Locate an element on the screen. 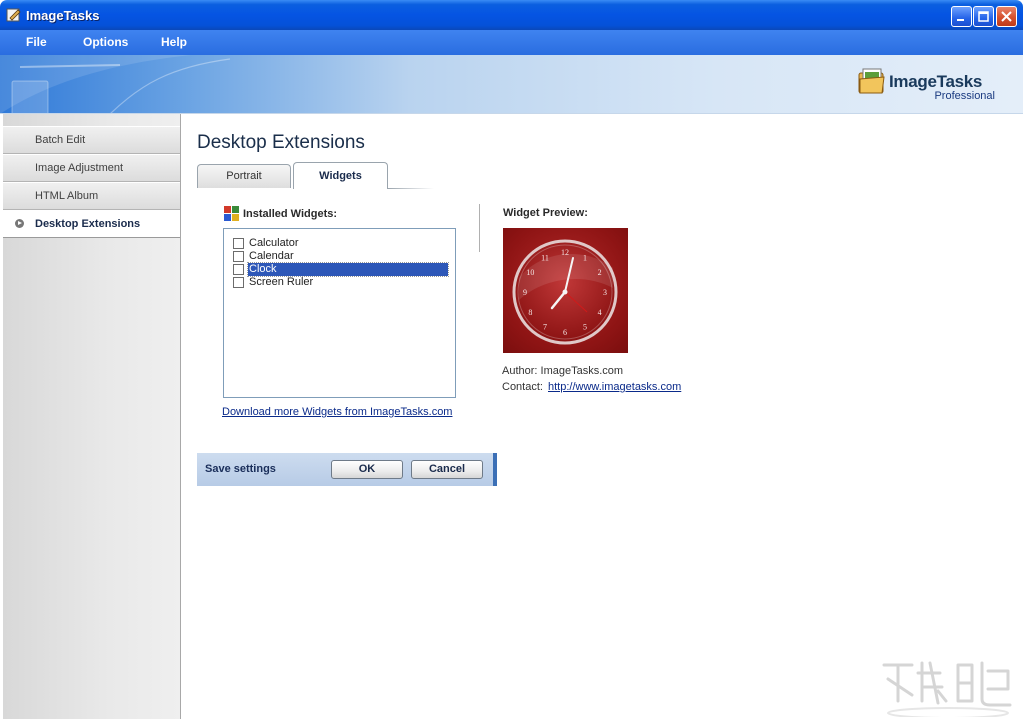  list-item: Calculator is located at coordinates (266, 243).